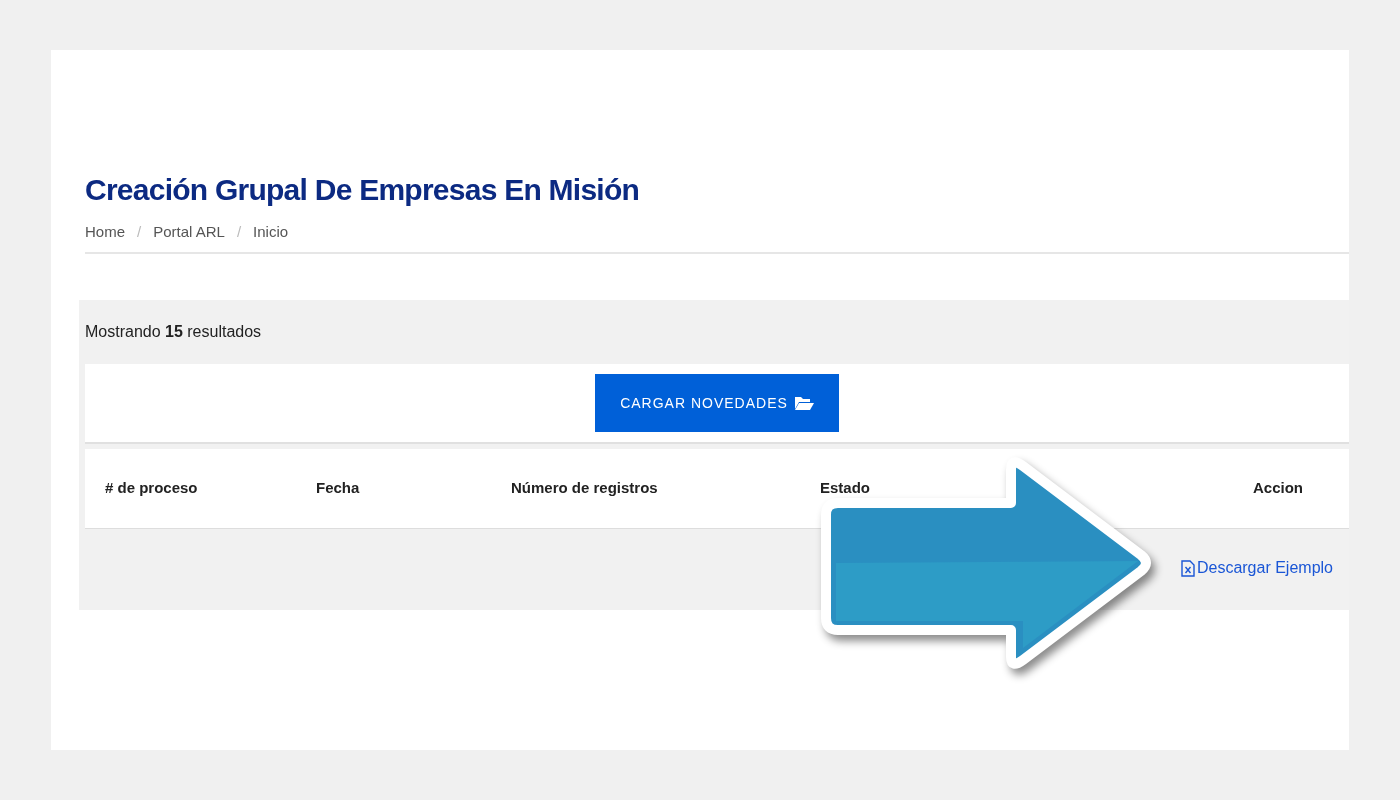  Describe the element at coordinates (362, 190) in the screenshot. I see `page-title: Creación Grupal De Empresas En Misión` at that location.